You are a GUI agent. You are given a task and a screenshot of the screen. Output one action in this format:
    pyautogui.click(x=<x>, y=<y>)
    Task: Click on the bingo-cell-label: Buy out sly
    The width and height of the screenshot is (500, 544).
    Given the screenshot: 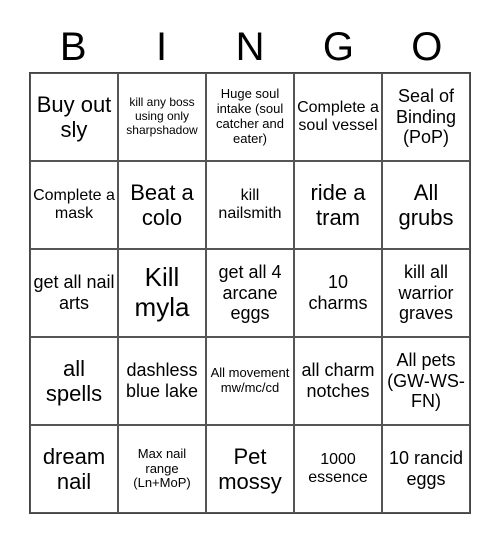 What is the action you would take?
    pyautogui.click(x=74, y=116)
    